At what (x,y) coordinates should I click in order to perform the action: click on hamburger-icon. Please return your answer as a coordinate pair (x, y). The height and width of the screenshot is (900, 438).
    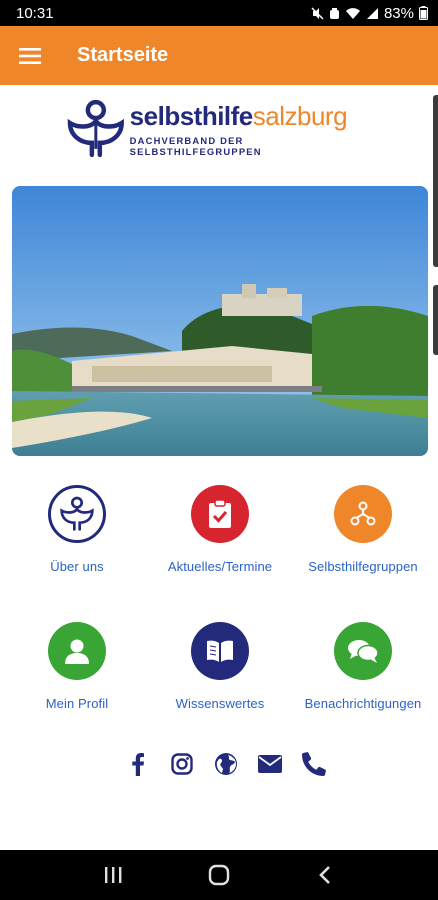
    Looking at the image, I should click on (30, 55).